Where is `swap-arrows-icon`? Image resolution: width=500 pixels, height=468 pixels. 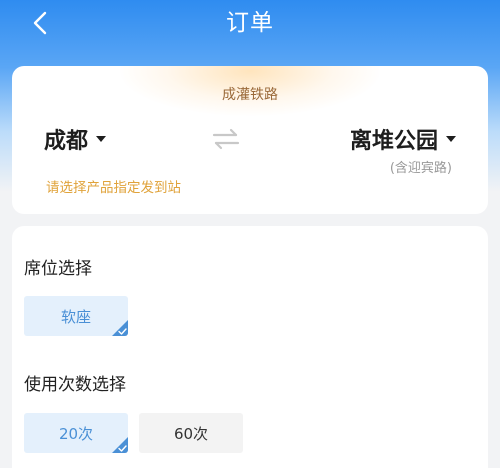 swap-arrows-icon is located at coordinates (226, 139).